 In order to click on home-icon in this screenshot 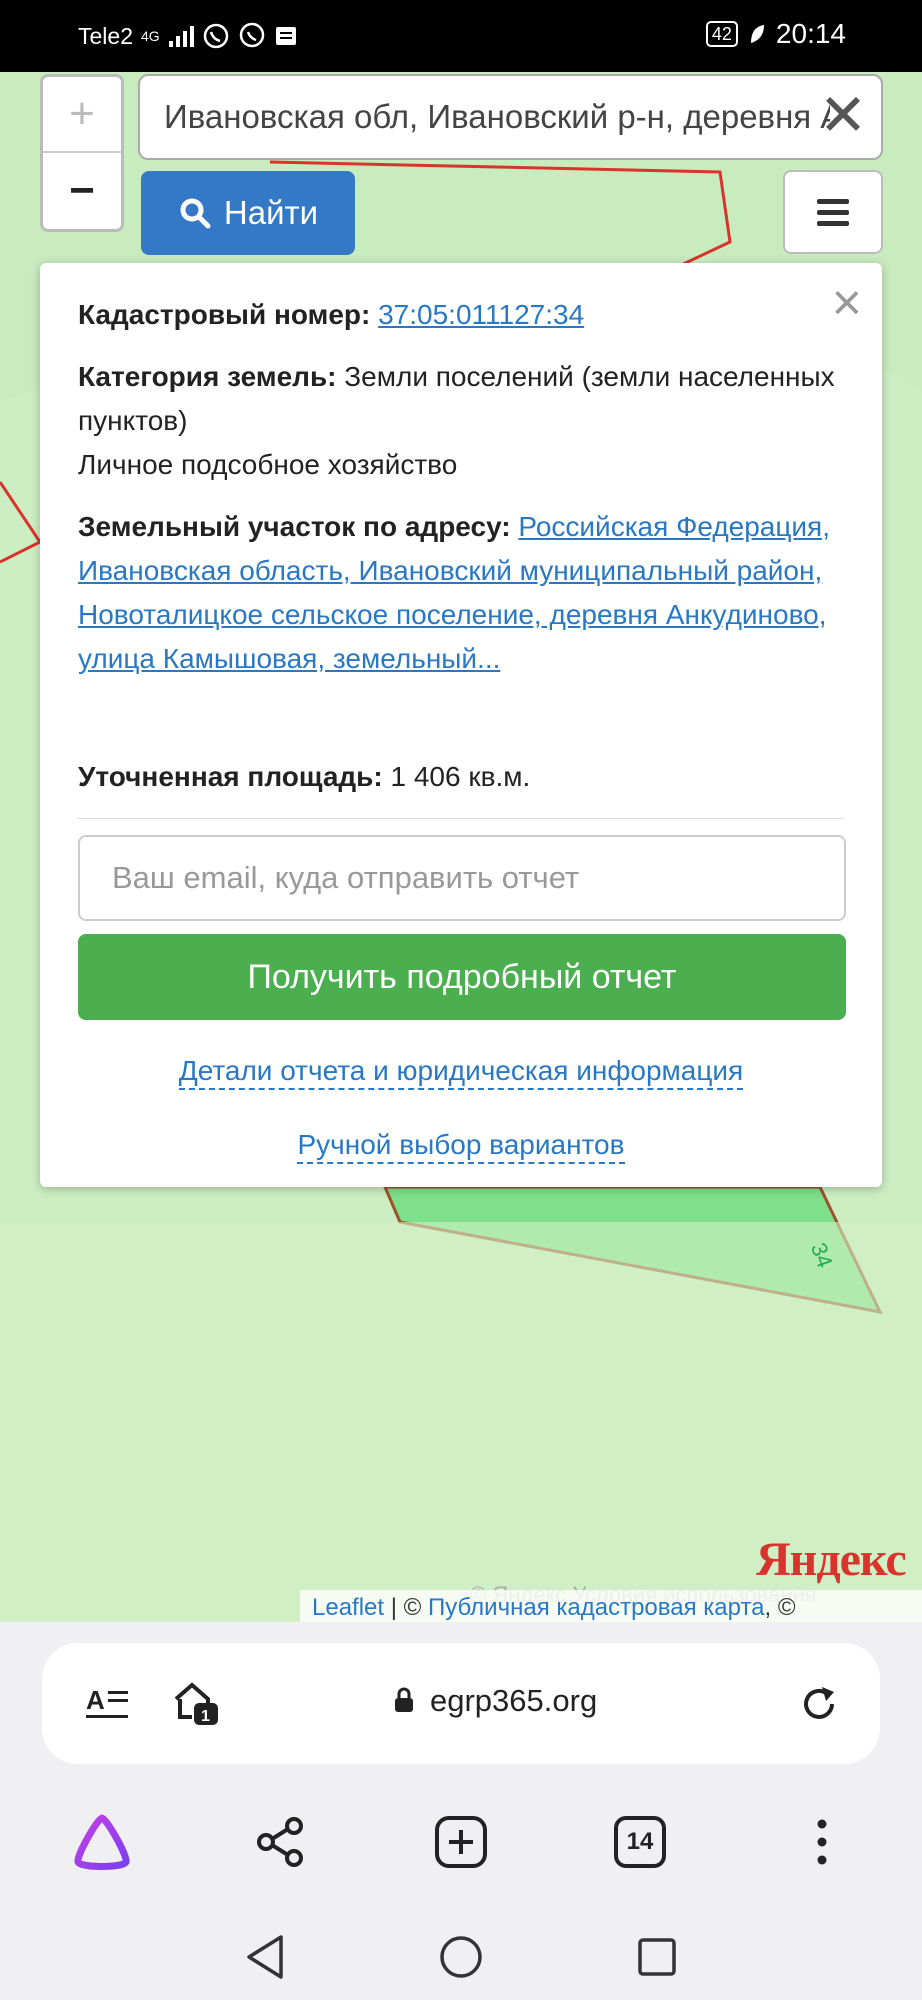, I will do `click(461, 1957)`.